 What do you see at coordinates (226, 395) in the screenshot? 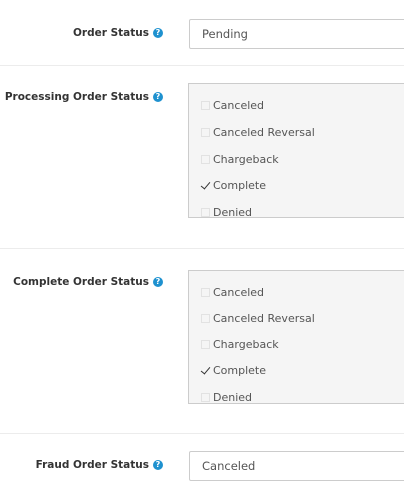
I see `complete-option-denied: Denied` at bounding box center [226, 395].